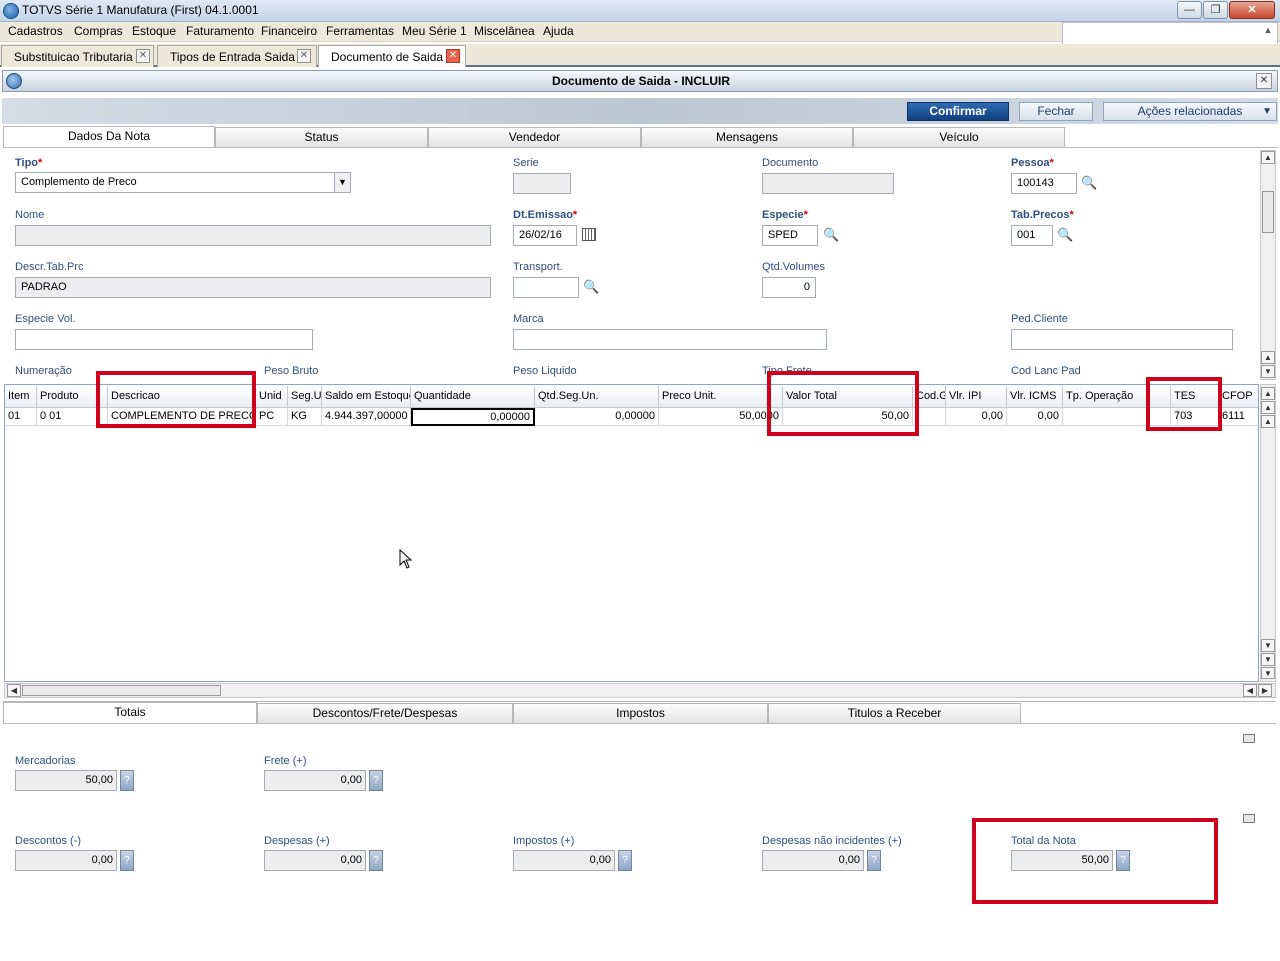 The height and width of the screenshot is (961, 1280). What do you see at coordinates (959, 137) in the screenshot?
I see `folder-veiculo: Veículo` at bounding box center [959, 137].